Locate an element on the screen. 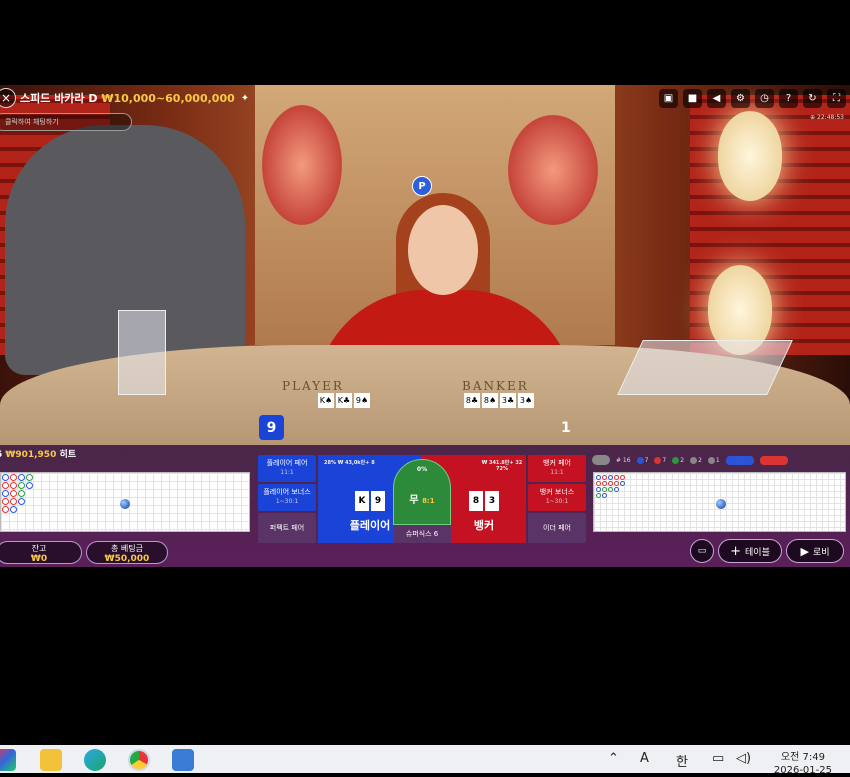 The width and height of the screenshot is (850, 777). chat-input: 클릭하여 채팅하기 is located at coordinates (66, 122).